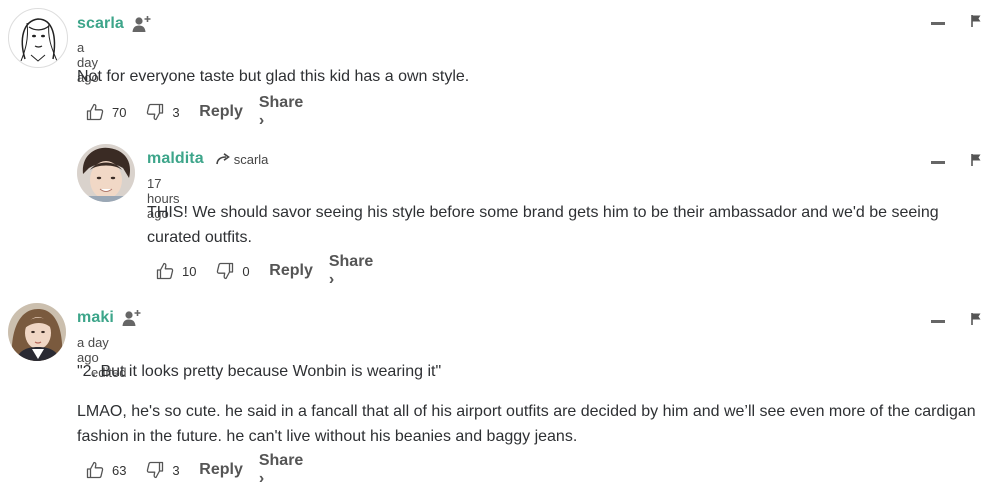  Describe the element at coordinates (175, 159) in the screenshot. I see `username: maldita` at that location.